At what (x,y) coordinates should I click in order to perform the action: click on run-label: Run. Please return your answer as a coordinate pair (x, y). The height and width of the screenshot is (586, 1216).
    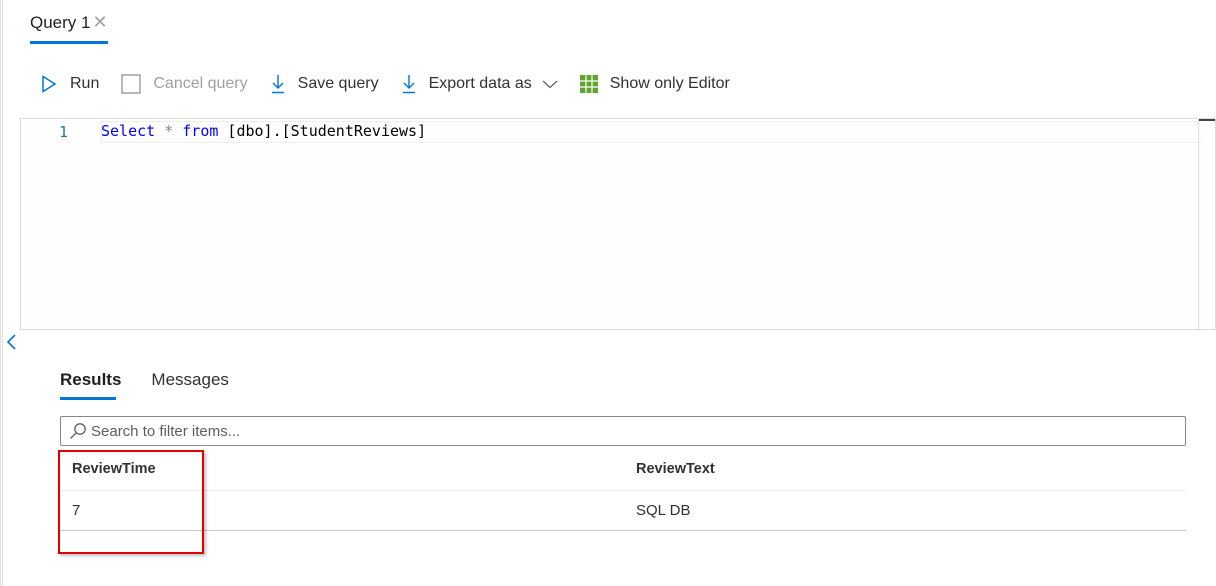
    Looking at the image, I should click on (85, 83).